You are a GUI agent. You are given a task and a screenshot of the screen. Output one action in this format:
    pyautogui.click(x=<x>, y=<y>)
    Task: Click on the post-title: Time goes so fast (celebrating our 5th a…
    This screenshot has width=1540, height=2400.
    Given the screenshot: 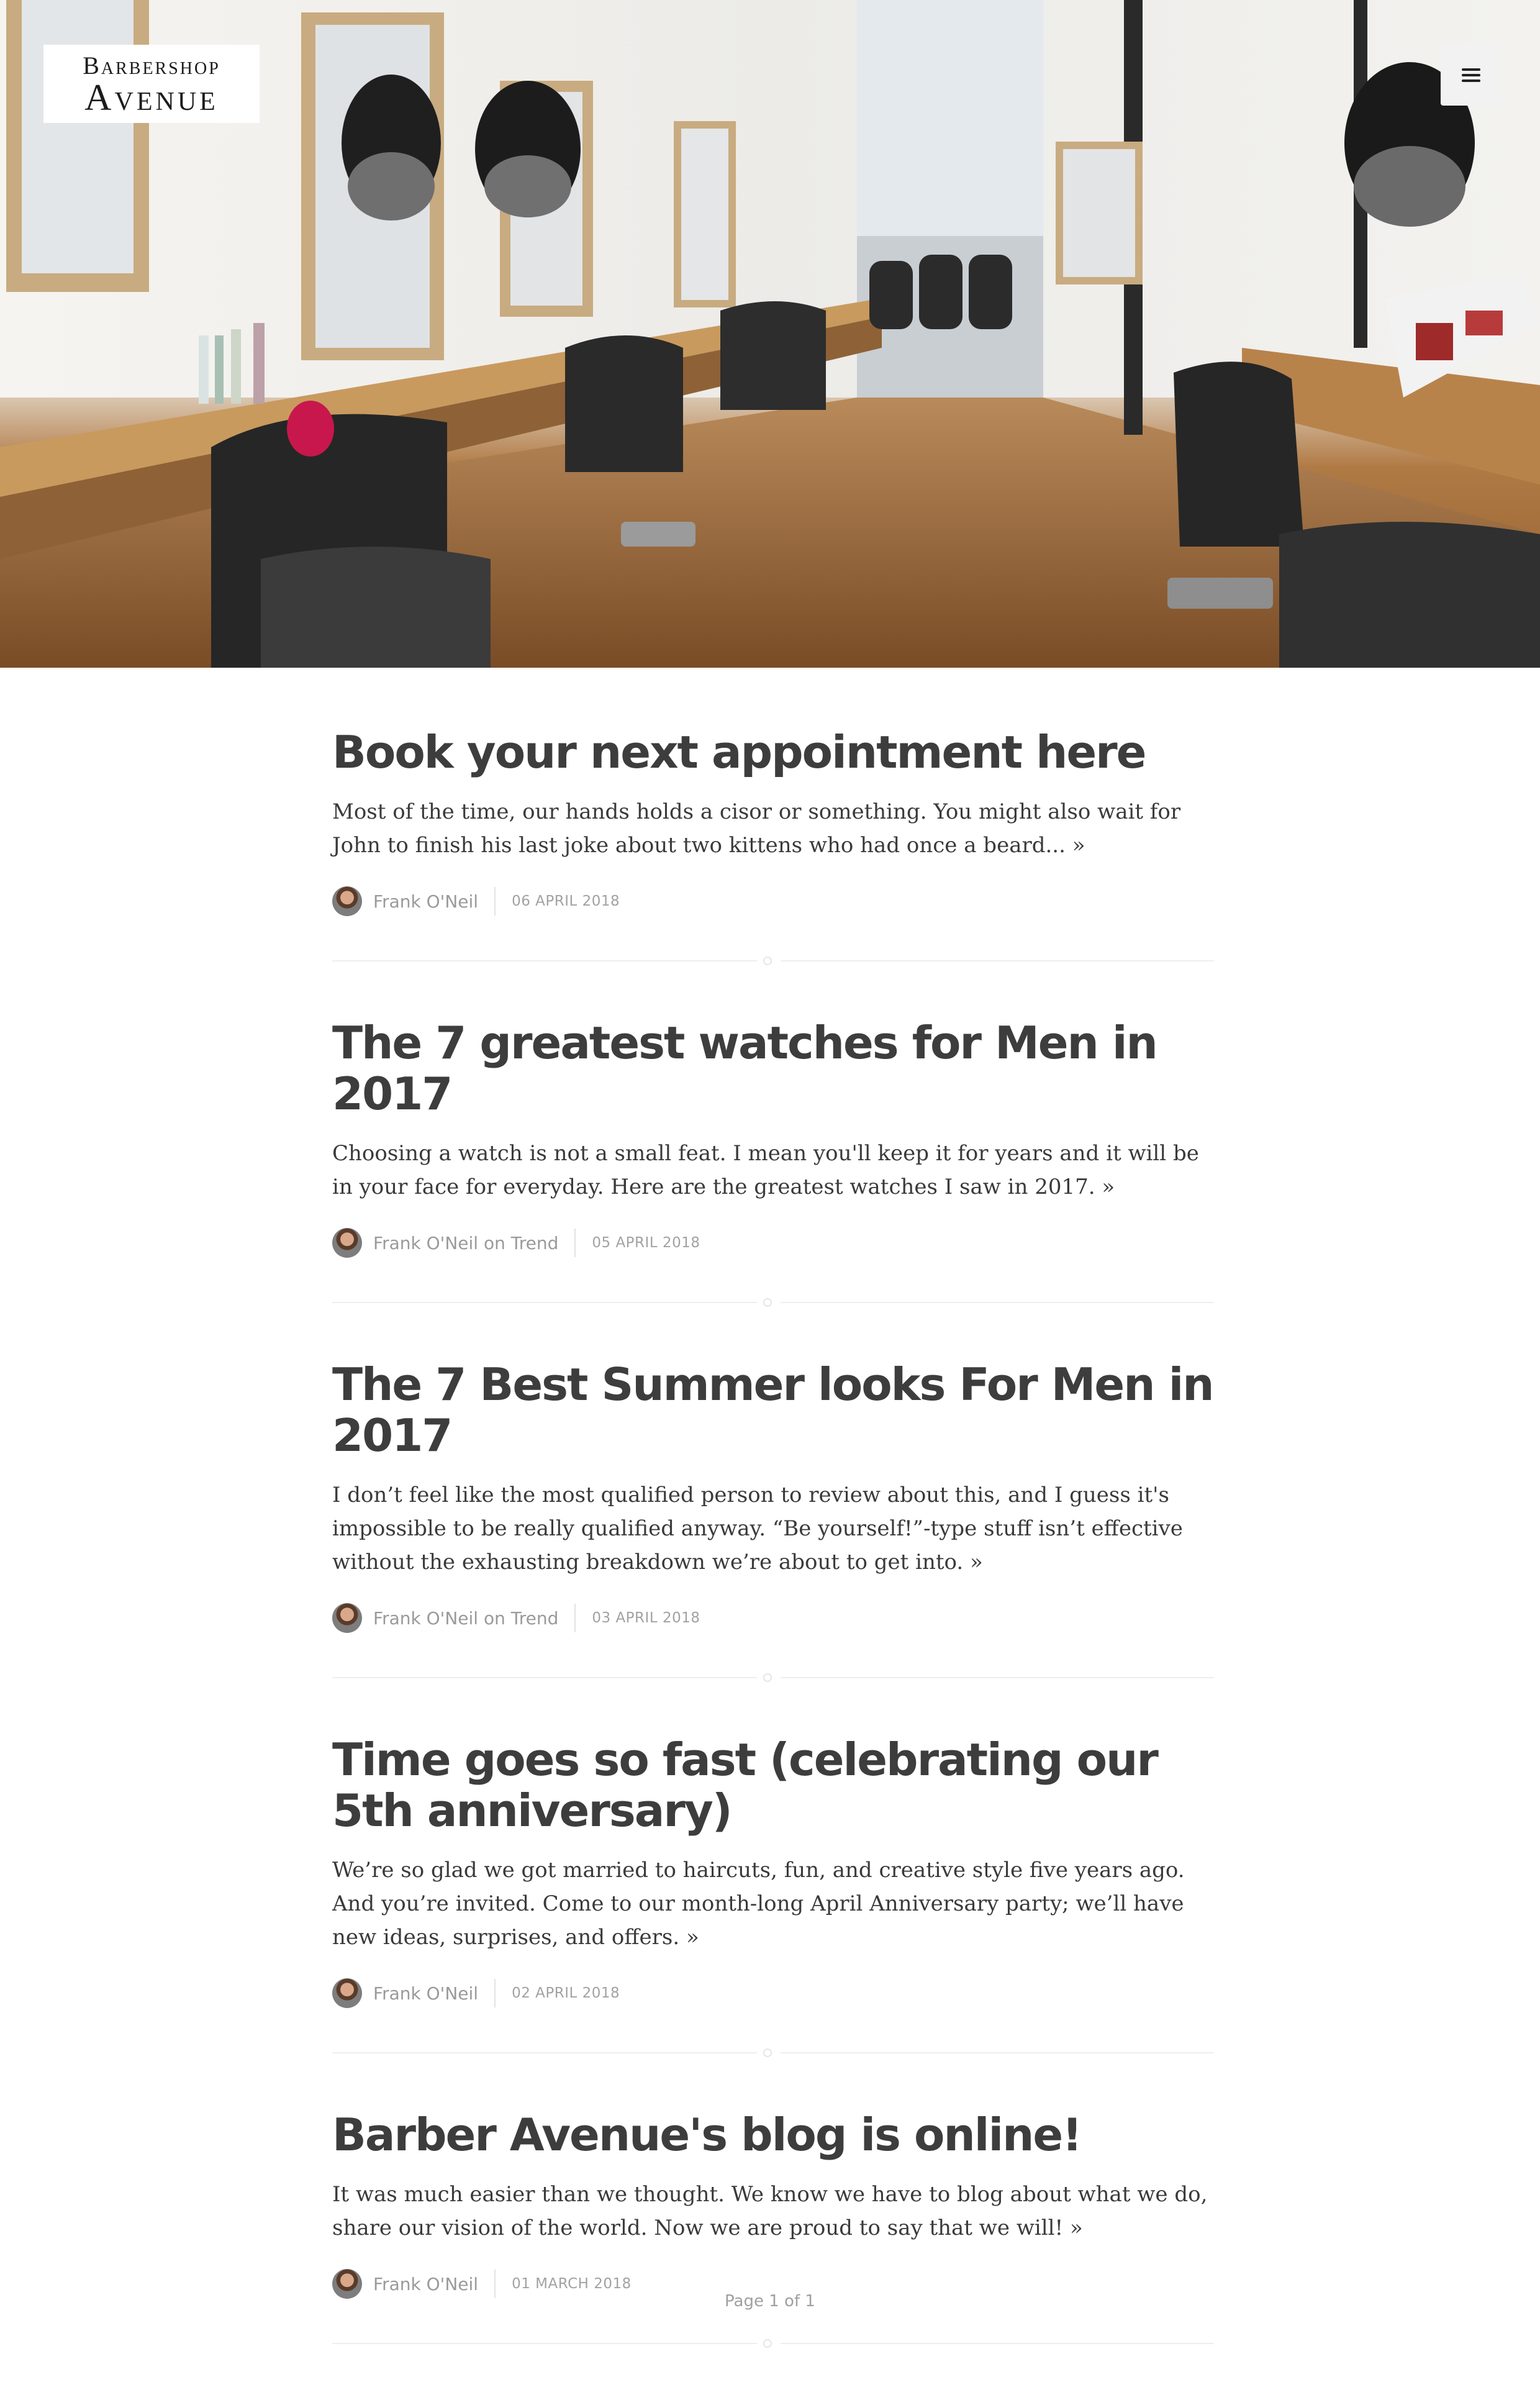 What is the action you would take?
    pyautogui.click(x=773, y=1785)
    